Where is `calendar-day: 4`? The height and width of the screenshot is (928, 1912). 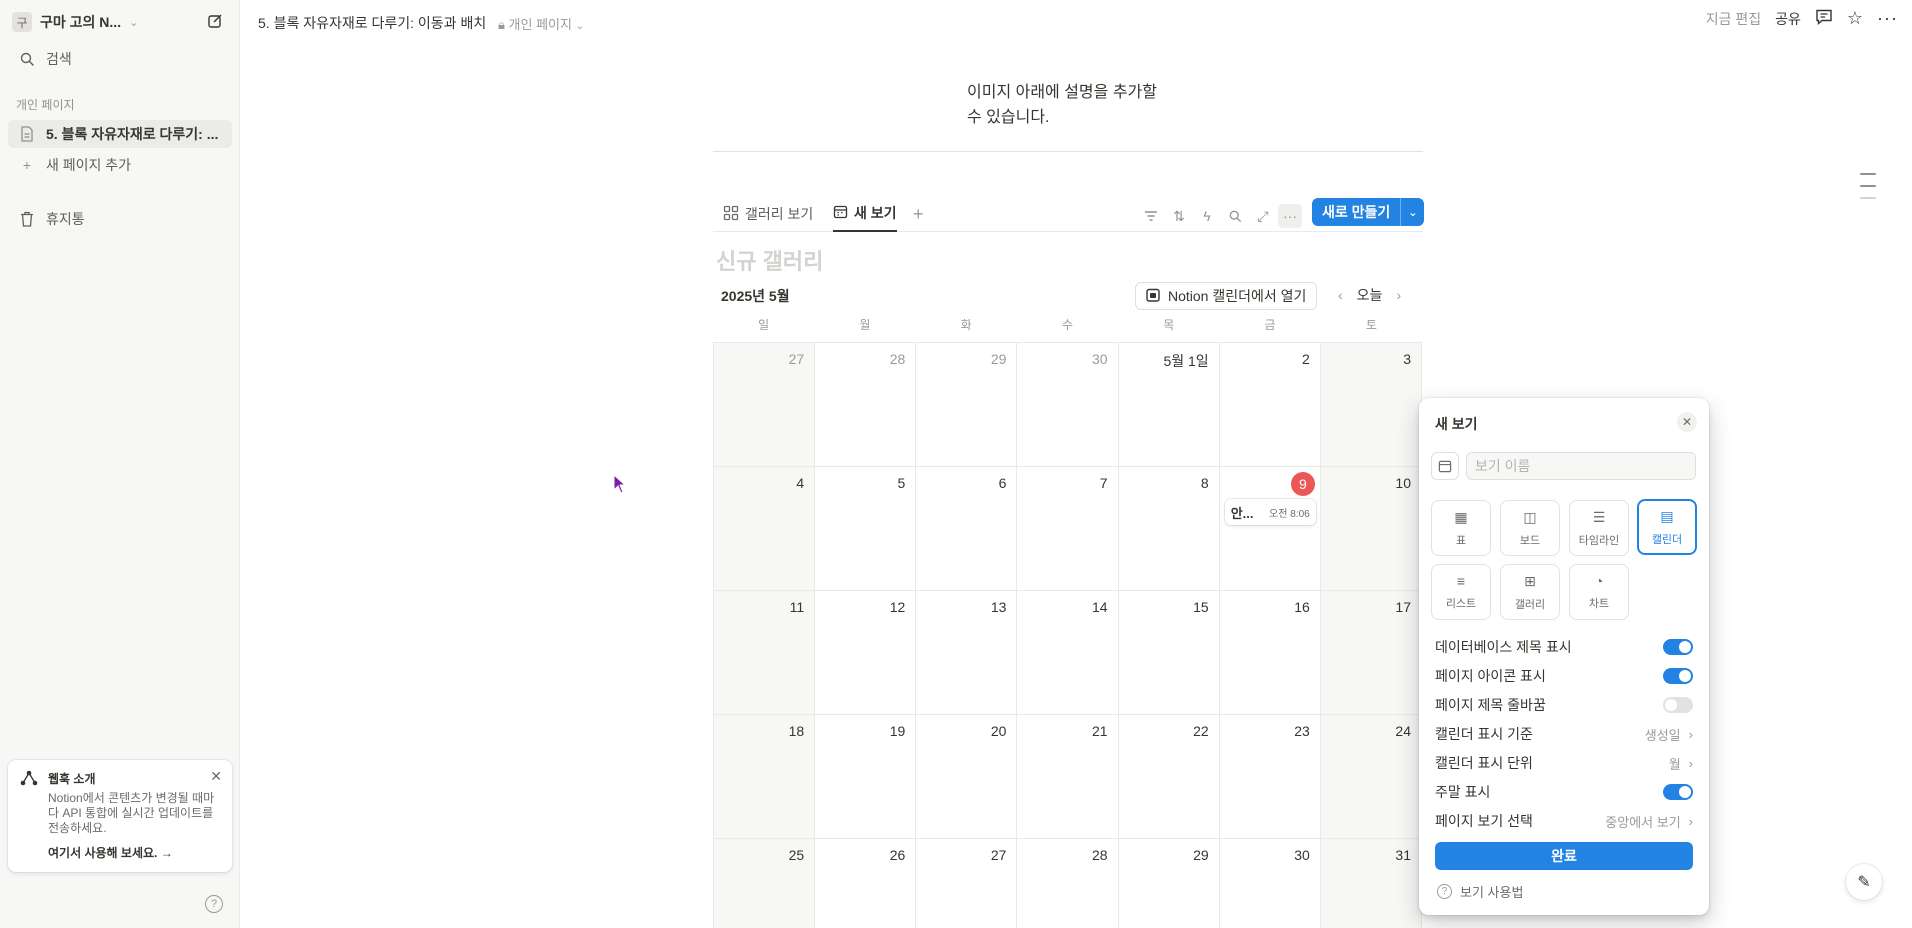
calendar-day: 4 is located at coordinates (765, 529).